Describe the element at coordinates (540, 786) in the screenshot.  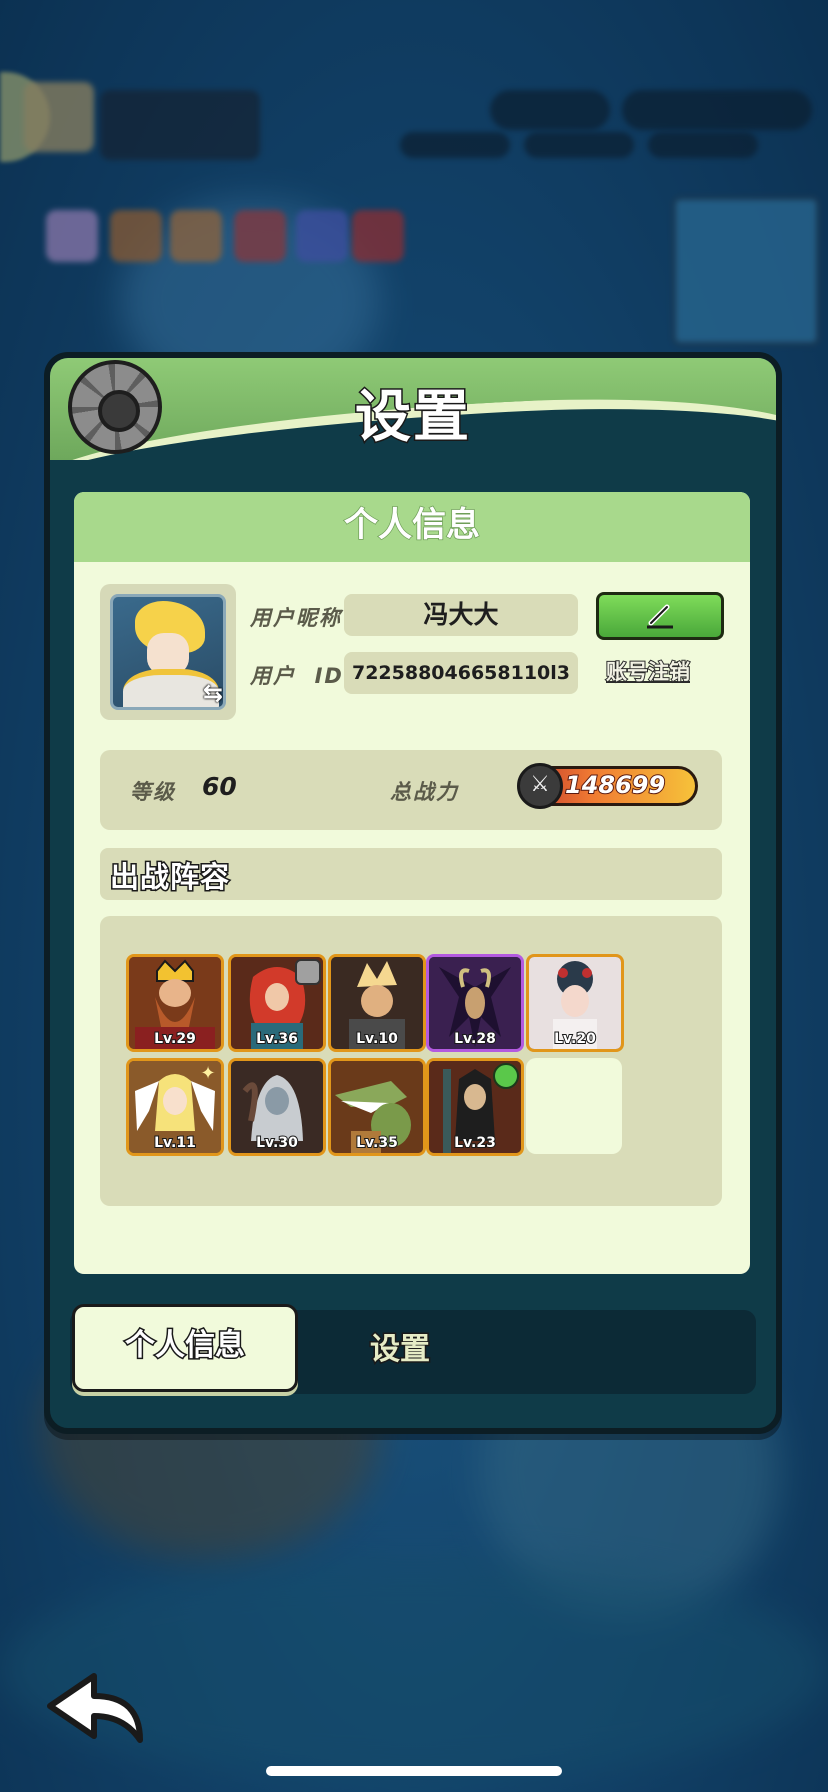
I see `crossed-swords-icon: ⚔` at that location.